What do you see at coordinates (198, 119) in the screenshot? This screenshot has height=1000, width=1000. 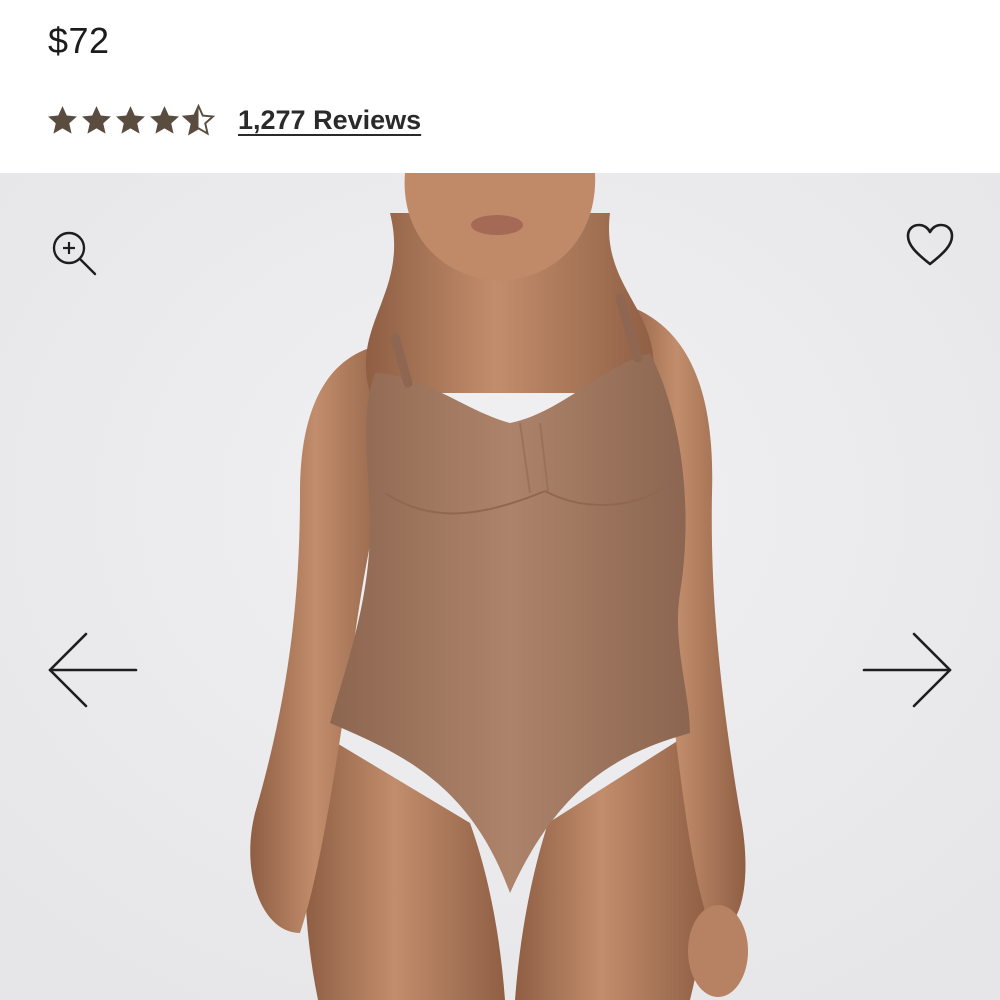 I see `half-star-icon` at bounding box center [198, 119].